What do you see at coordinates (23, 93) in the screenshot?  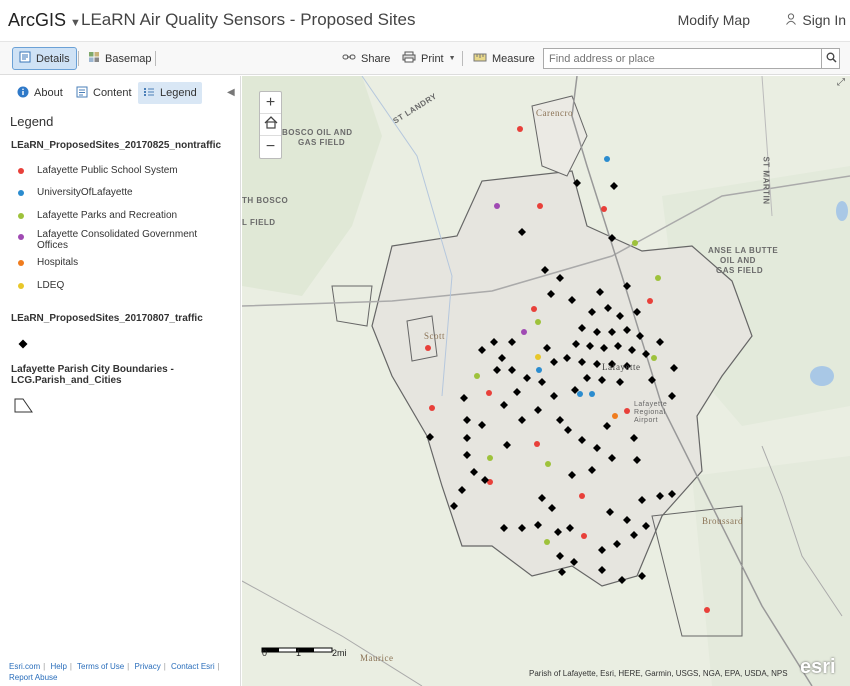 I see `info-icon` at bounding box center [23, 93].